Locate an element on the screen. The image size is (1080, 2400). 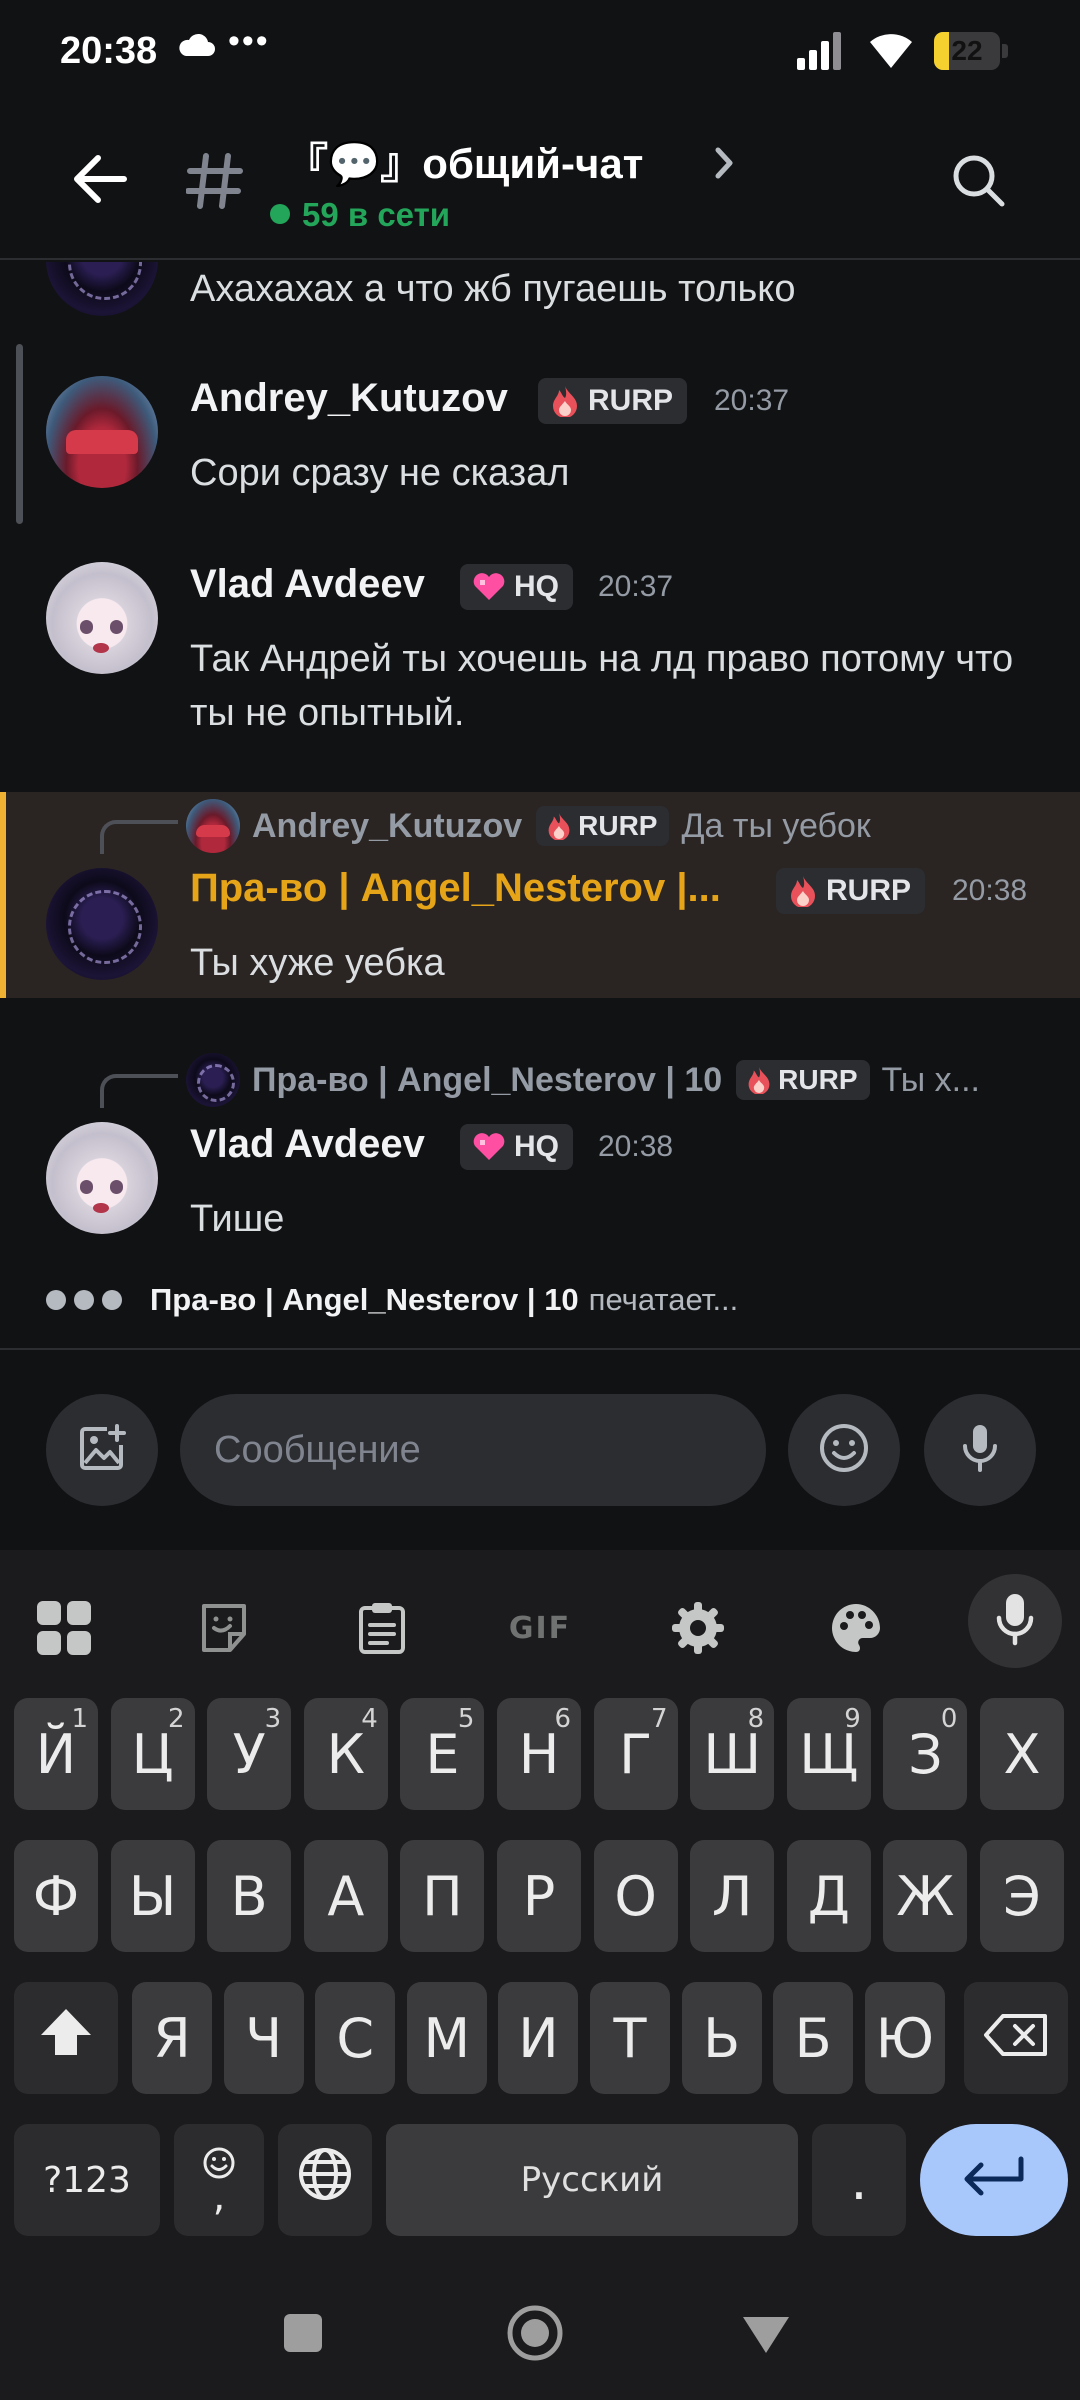
letter-key: Х is located at coordinates (1022, 1754).